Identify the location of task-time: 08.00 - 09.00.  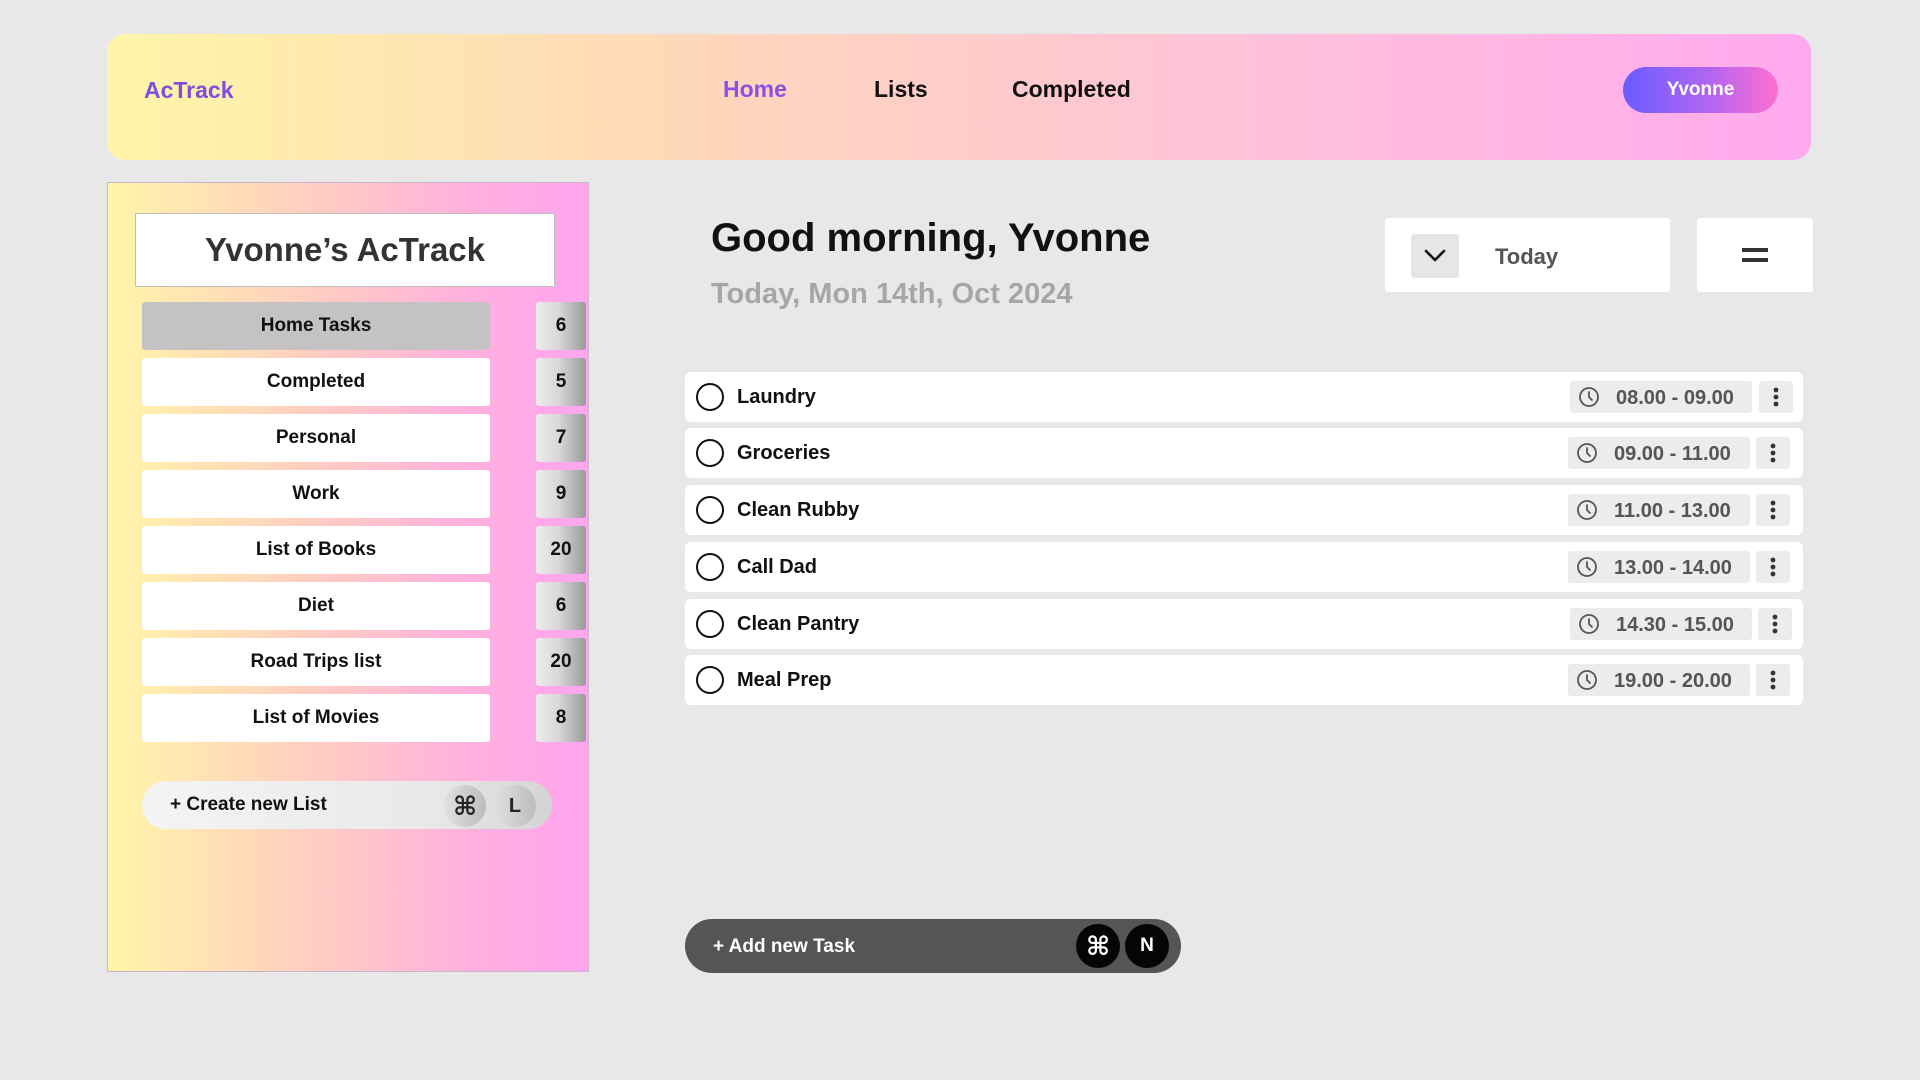
(1675, 398).